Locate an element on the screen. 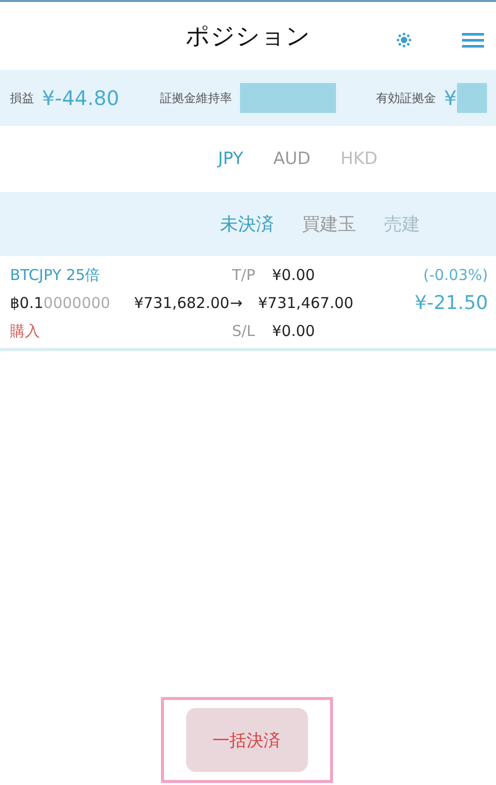  symbol-label: BTCJPY 25倍 is located at coordinates (56, 275).